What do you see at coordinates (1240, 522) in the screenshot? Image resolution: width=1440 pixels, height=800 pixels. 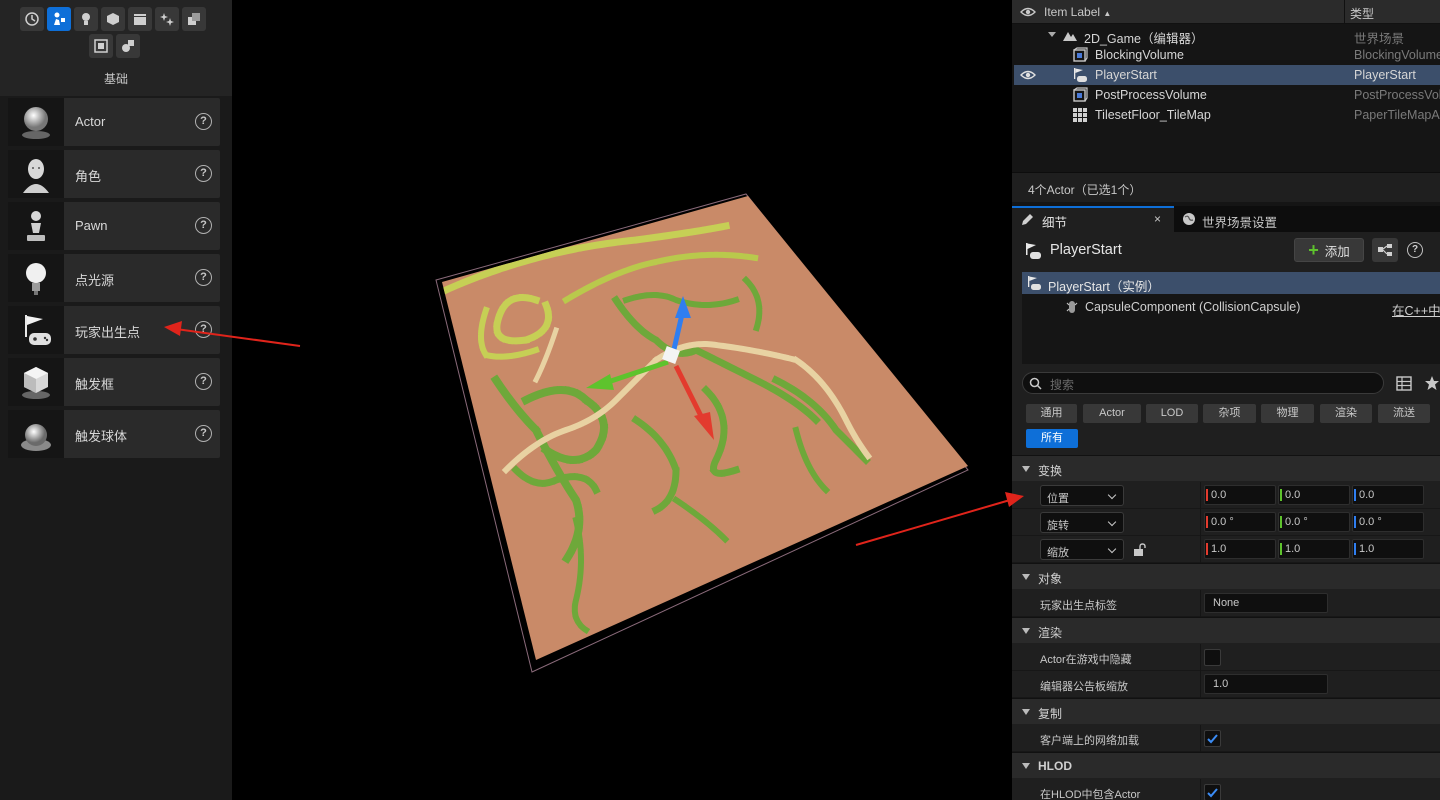 I see `rotation-x-field: 0.0 °` at bounding box center [1240, 522].